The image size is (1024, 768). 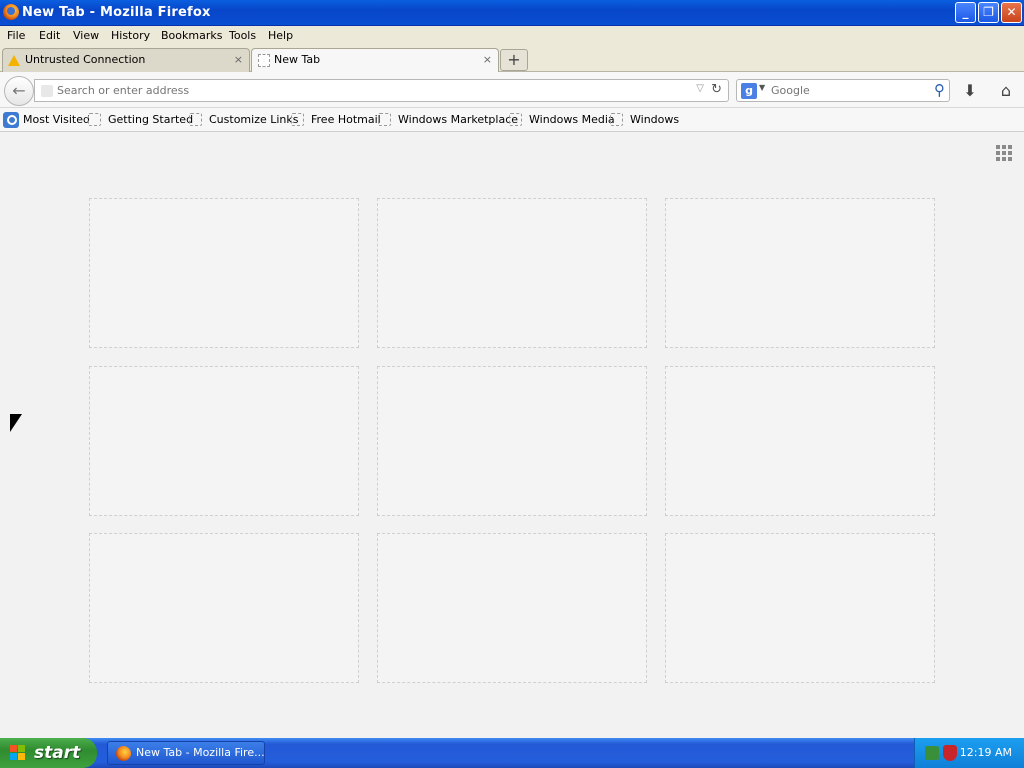 I want to click on search-bar: g ▼ ⚲, so click(x=843, y=90).